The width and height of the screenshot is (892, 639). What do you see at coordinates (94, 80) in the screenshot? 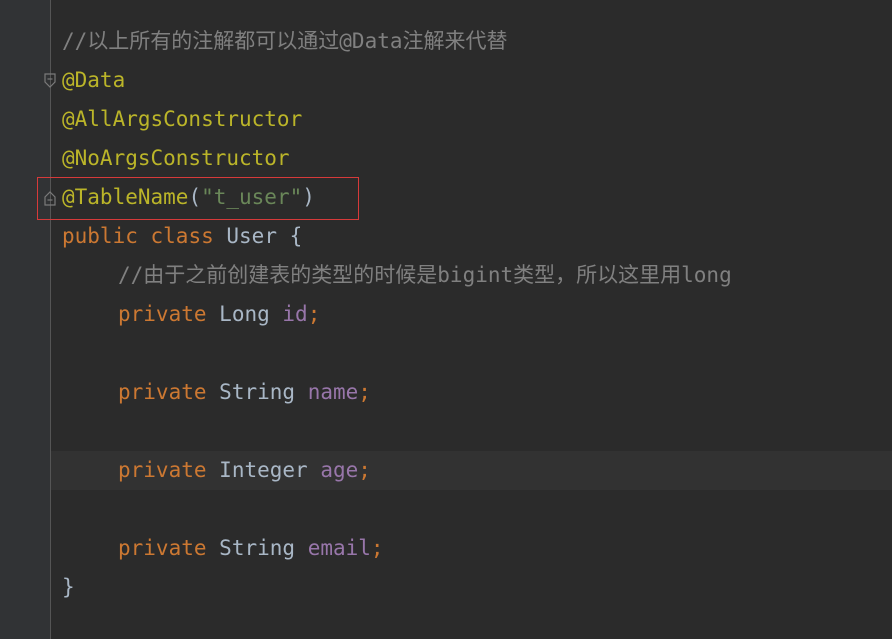
I see `annotation-token: @Data` at bounding box center [94, 80].